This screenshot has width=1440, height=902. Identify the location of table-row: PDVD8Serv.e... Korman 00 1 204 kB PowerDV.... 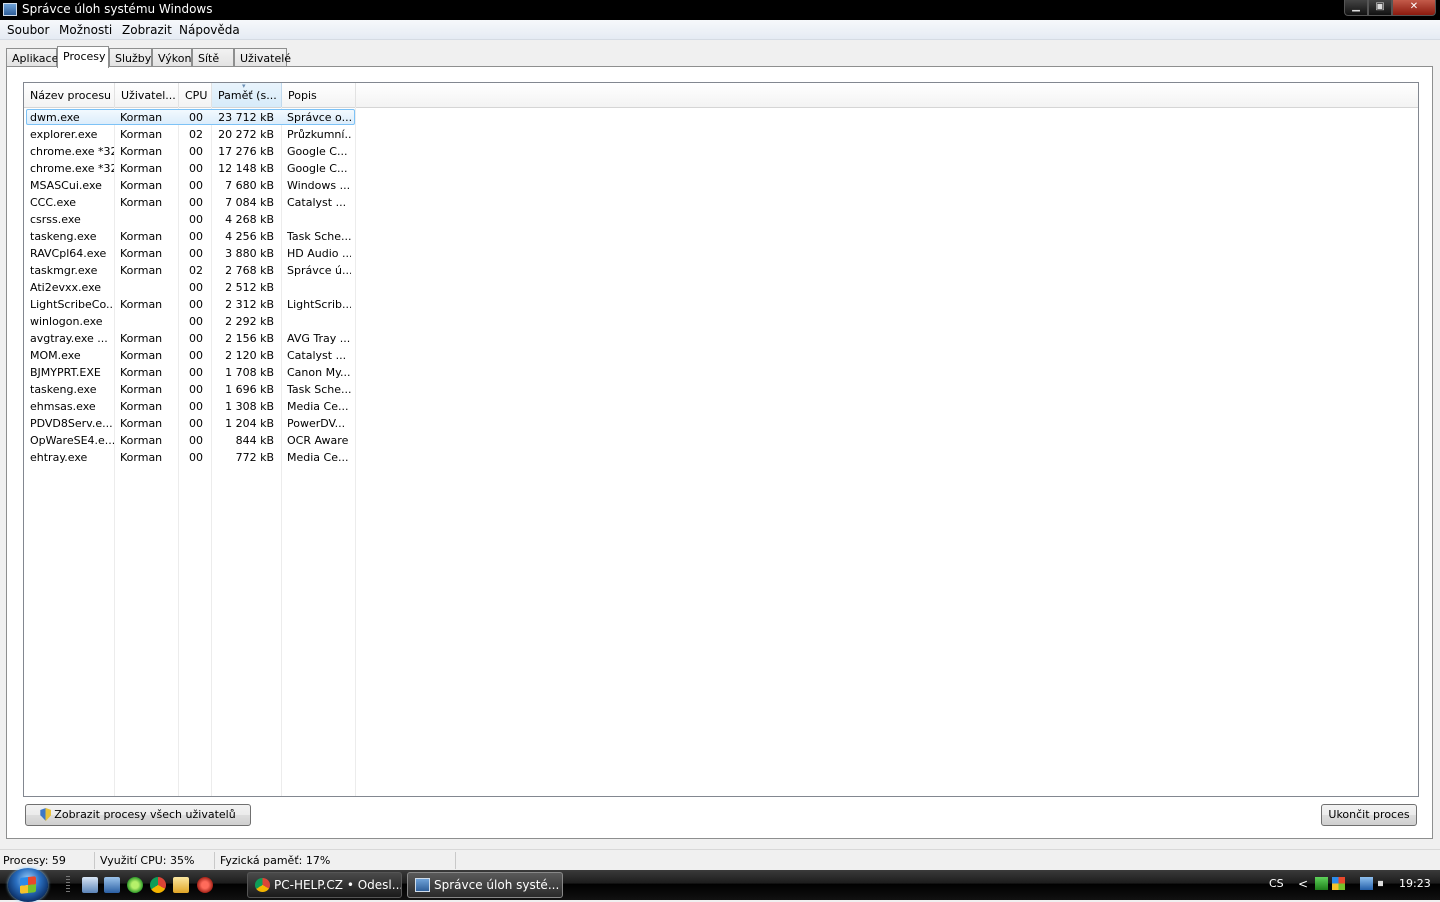
(194, 423).